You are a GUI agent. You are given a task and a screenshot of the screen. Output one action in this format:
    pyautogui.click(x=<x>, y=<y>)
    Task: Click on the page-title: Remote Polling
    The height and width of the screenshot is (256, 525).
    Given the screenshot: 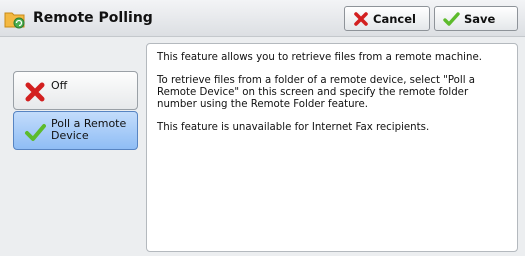 What is the action you would take?
    pyautogui.click(x=93, y=18)
    